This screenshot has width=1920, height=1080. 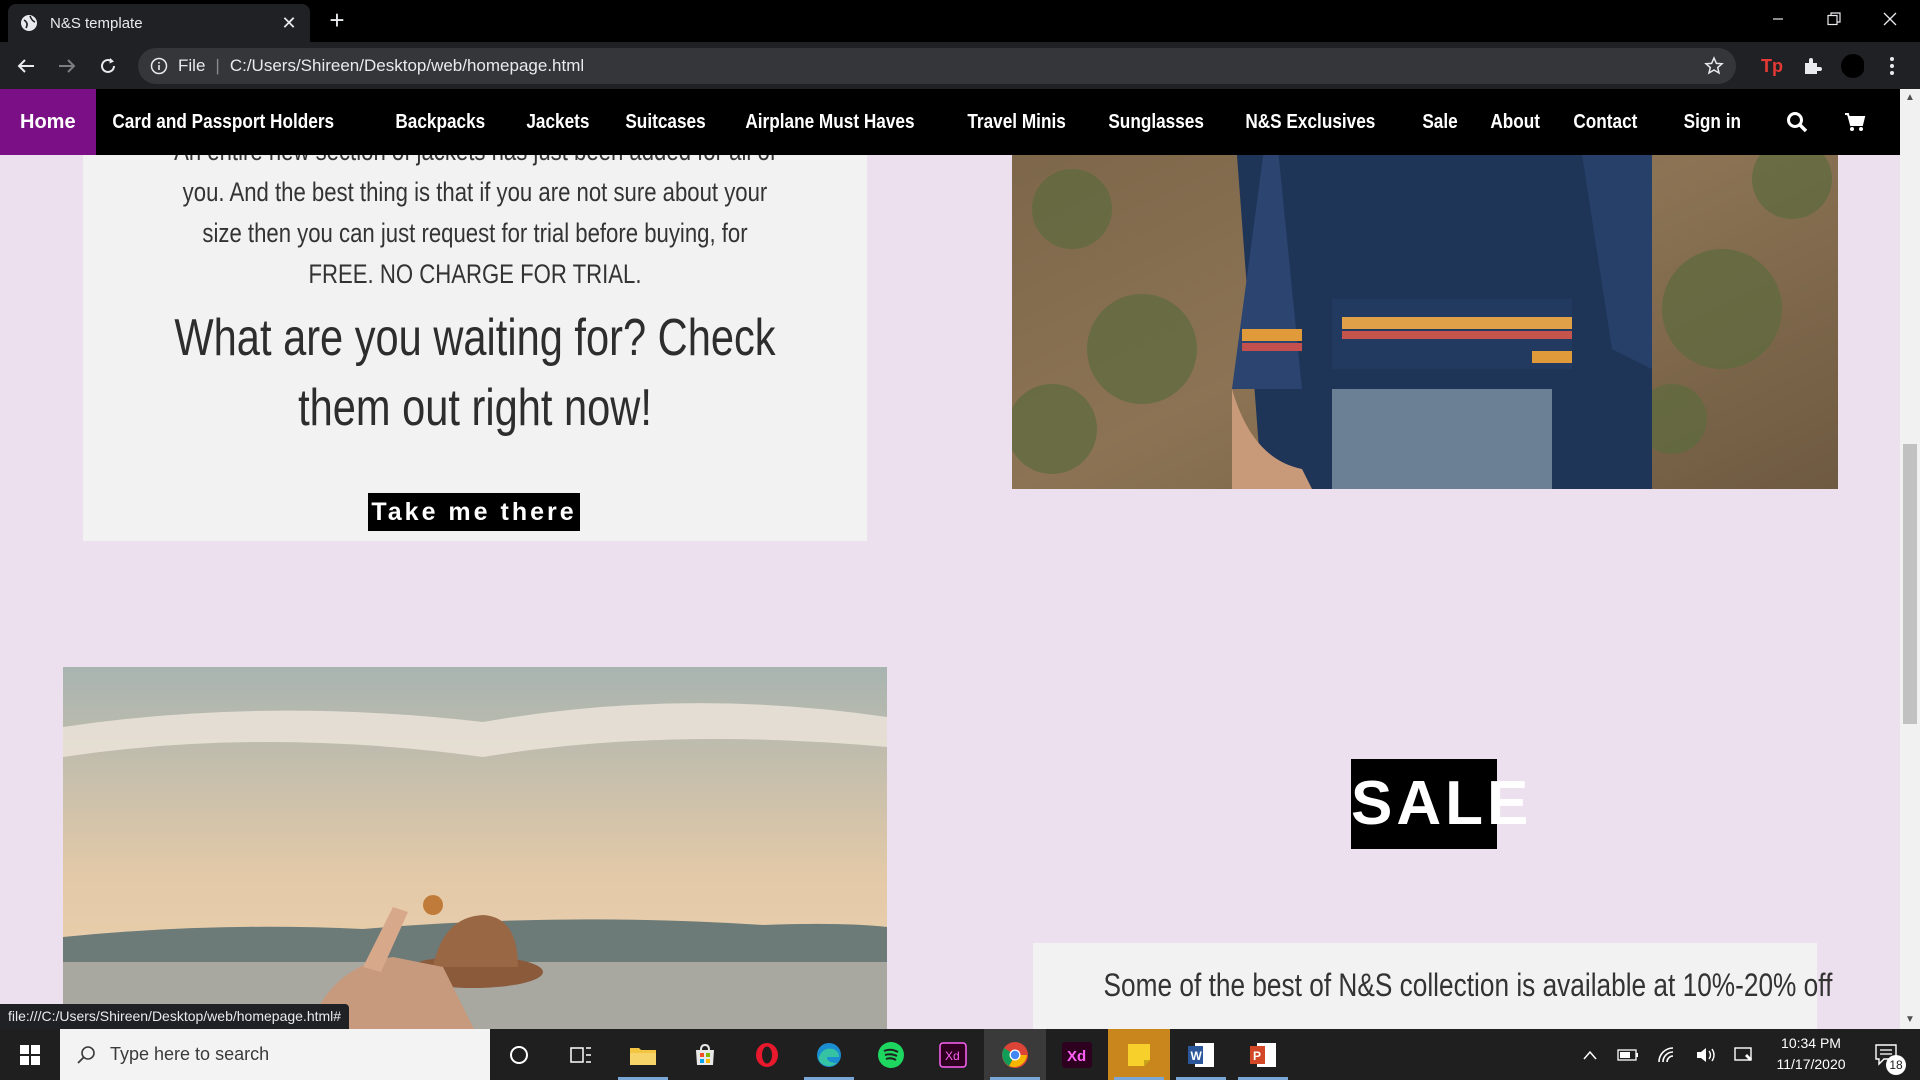 I want to click on adobe-xd-outline-icon: Xd, so click(x=953, y=1054).